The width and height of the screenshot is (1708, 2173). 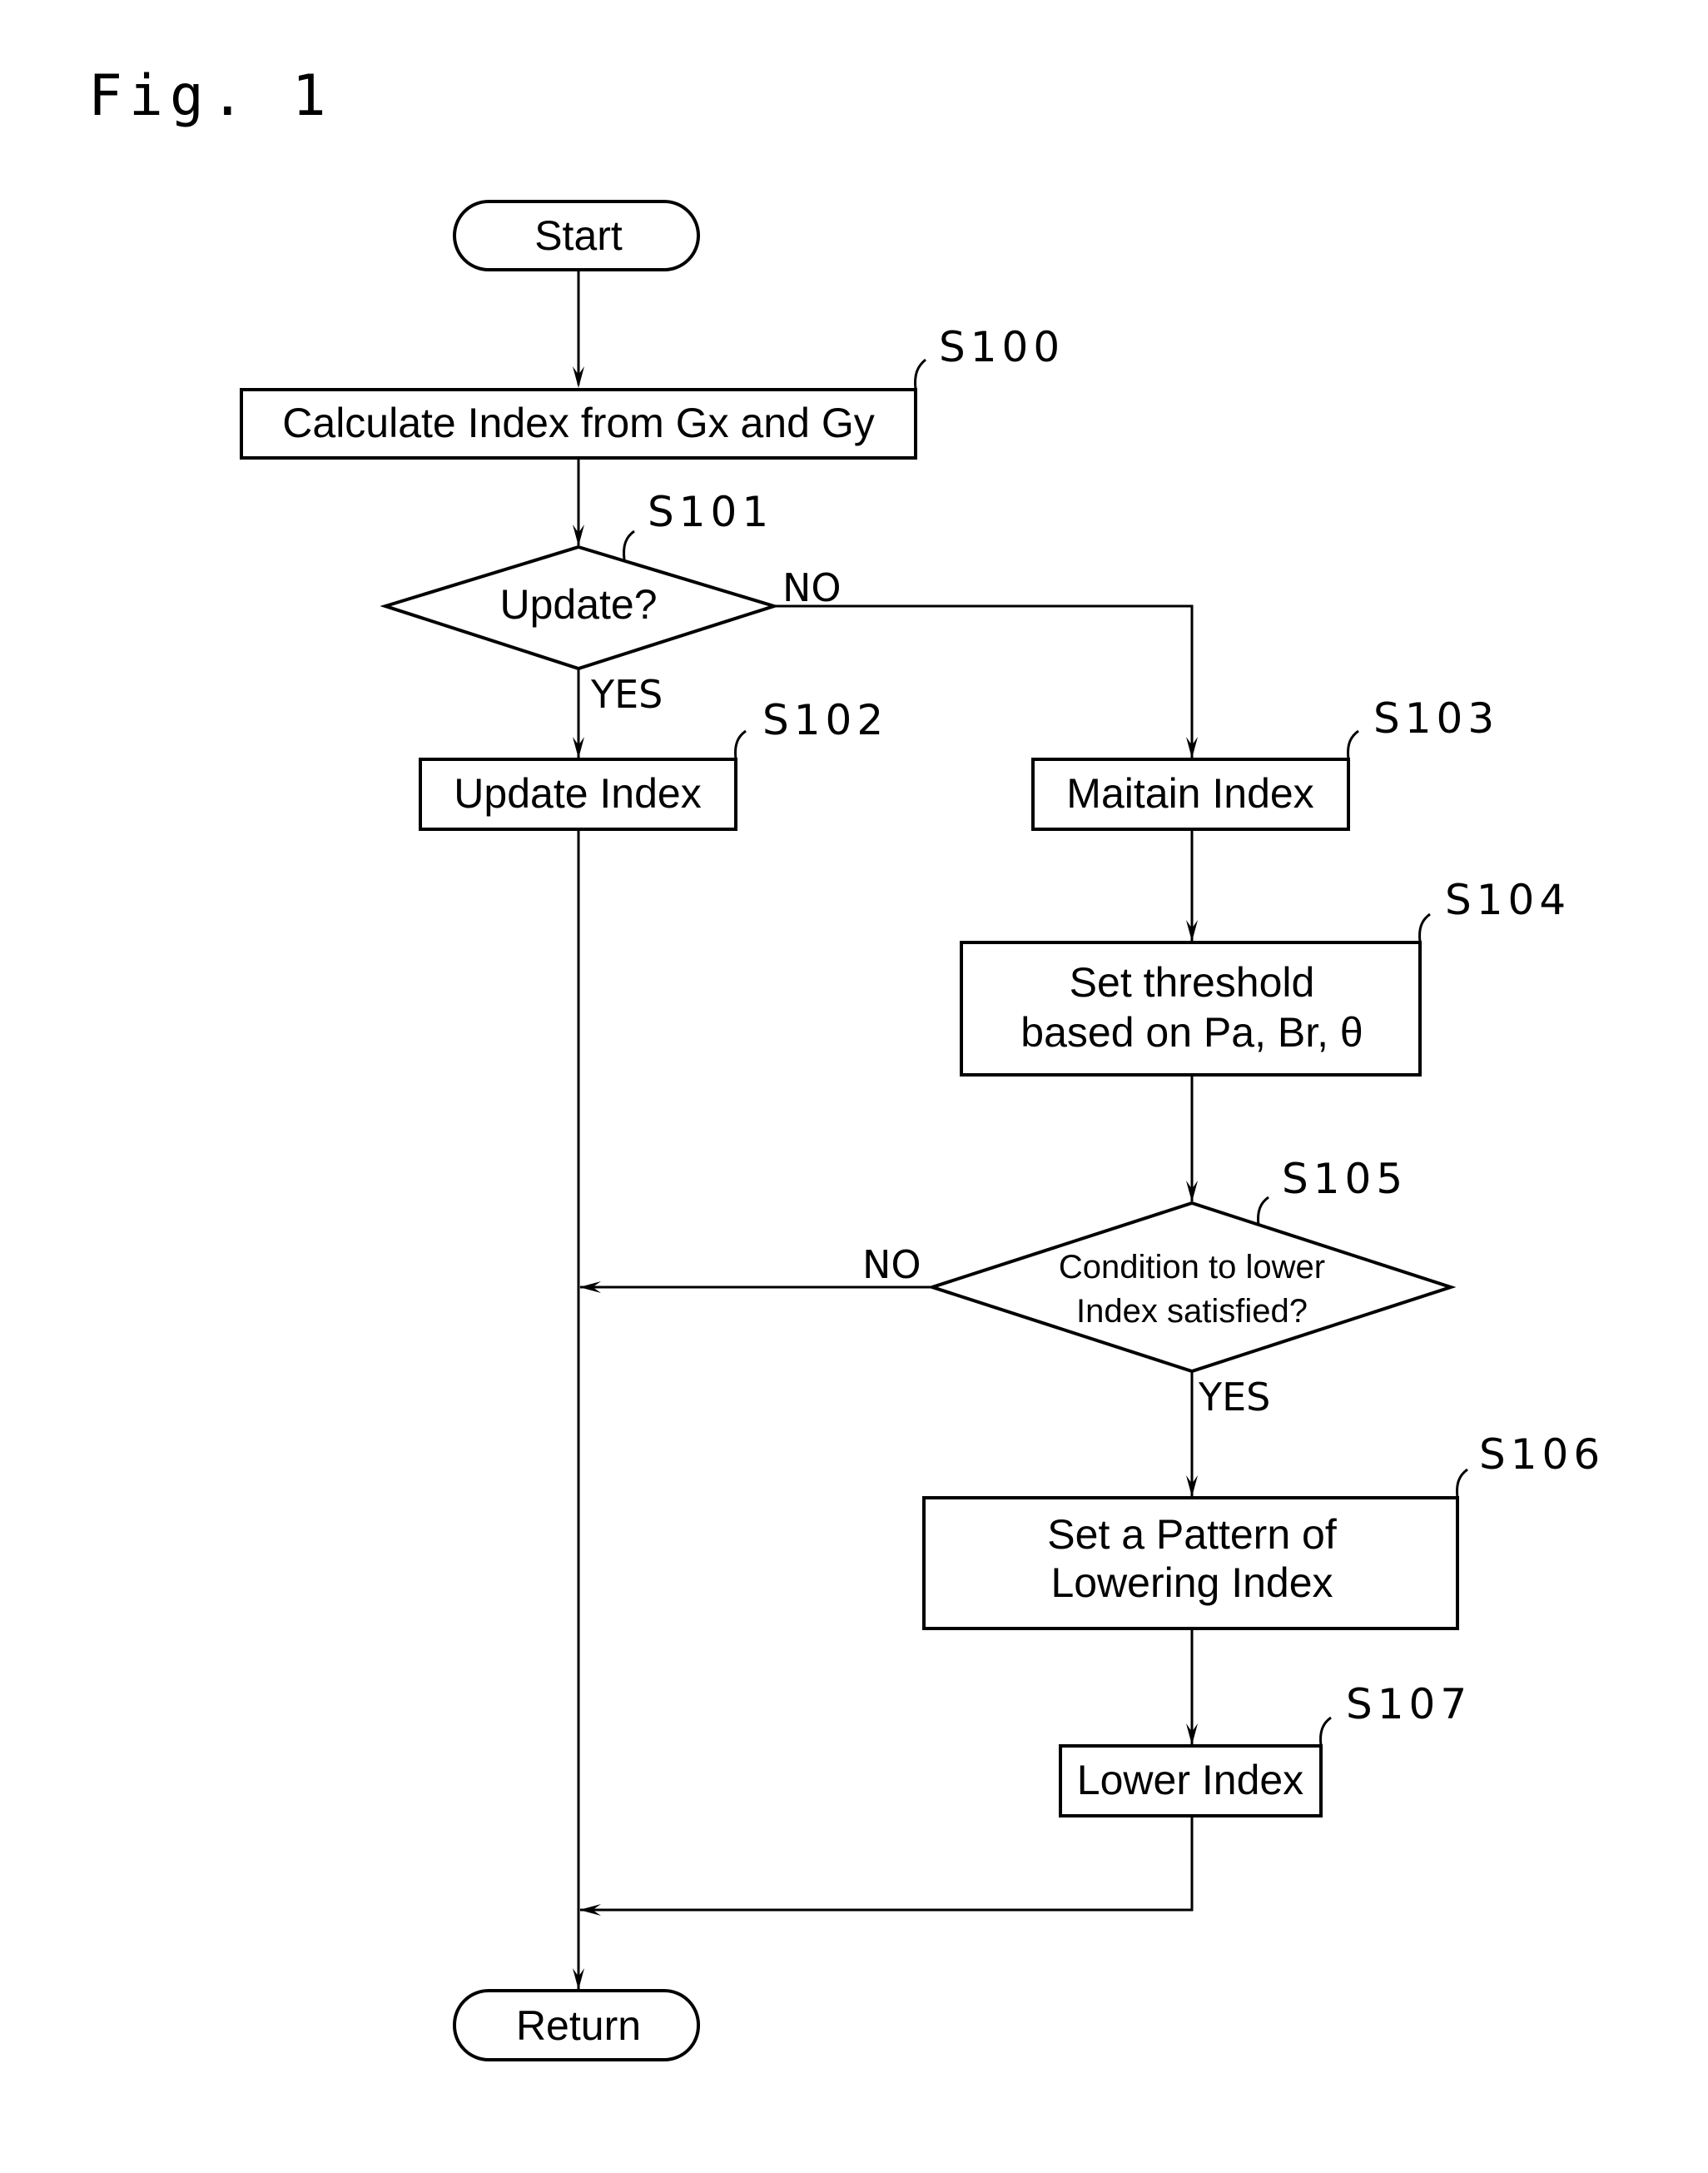 I want to click on s101-label: S101, so click(x=710, y=512).